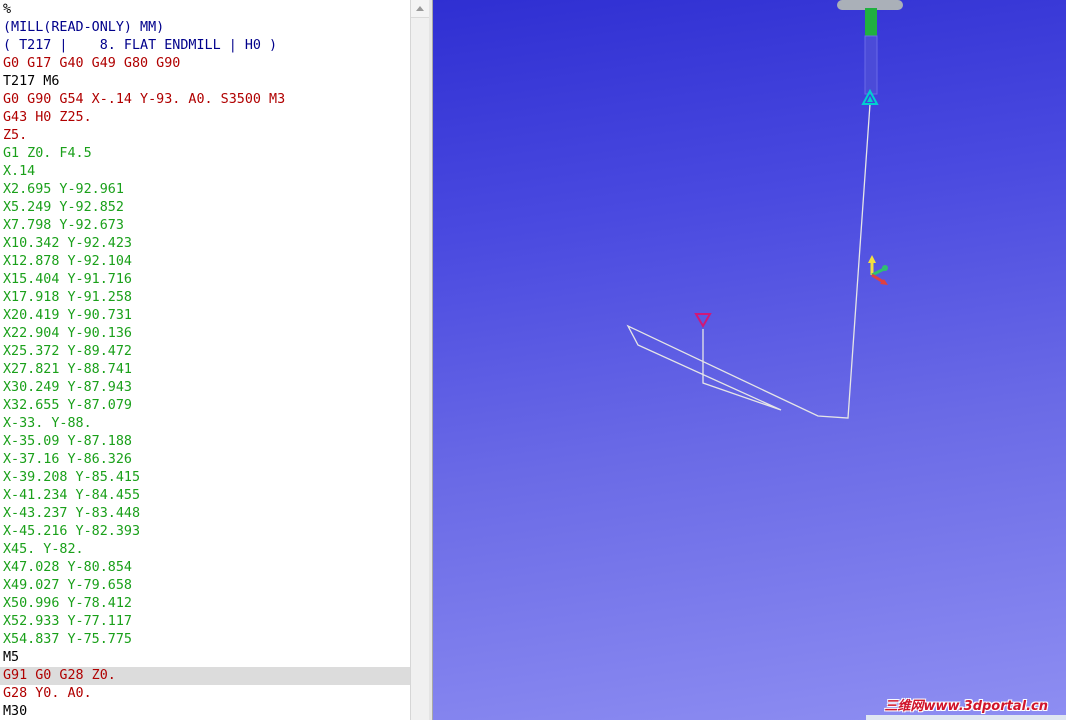 This screenshot has height=720, width=1066. What do you see at coordinates (206, 460) in the screenshot?
I see `code-line: X-37.16 Y-86.326` at bounding box center [206, 460].